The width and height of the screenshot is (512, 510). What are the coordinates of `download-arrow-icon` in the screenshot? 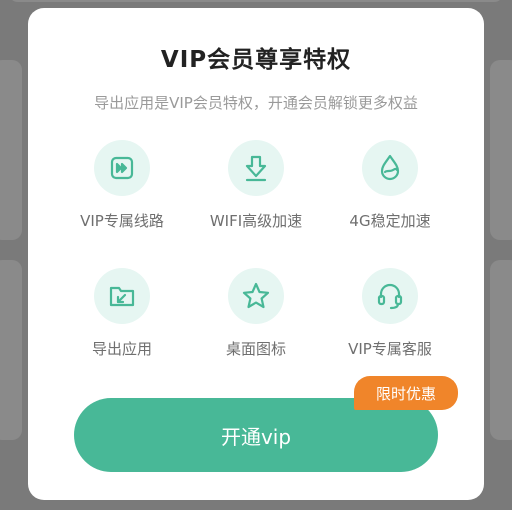 It's located at (256, 168).